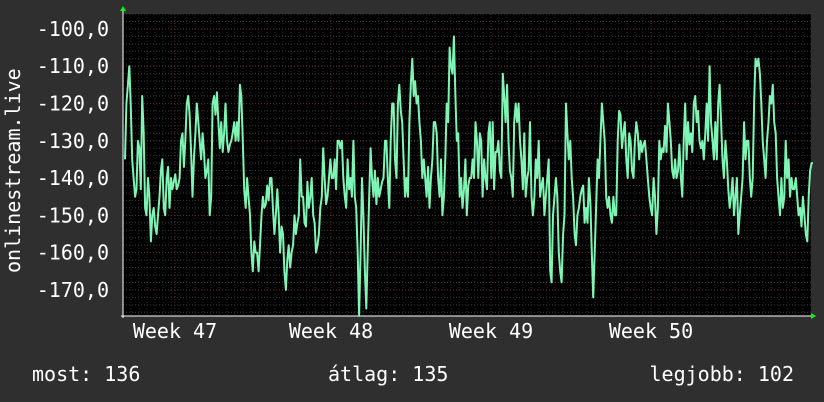  Describe the element at coordinates (73, 103) in the screenshot. I see `y-tick-label: -120,0` at that location.